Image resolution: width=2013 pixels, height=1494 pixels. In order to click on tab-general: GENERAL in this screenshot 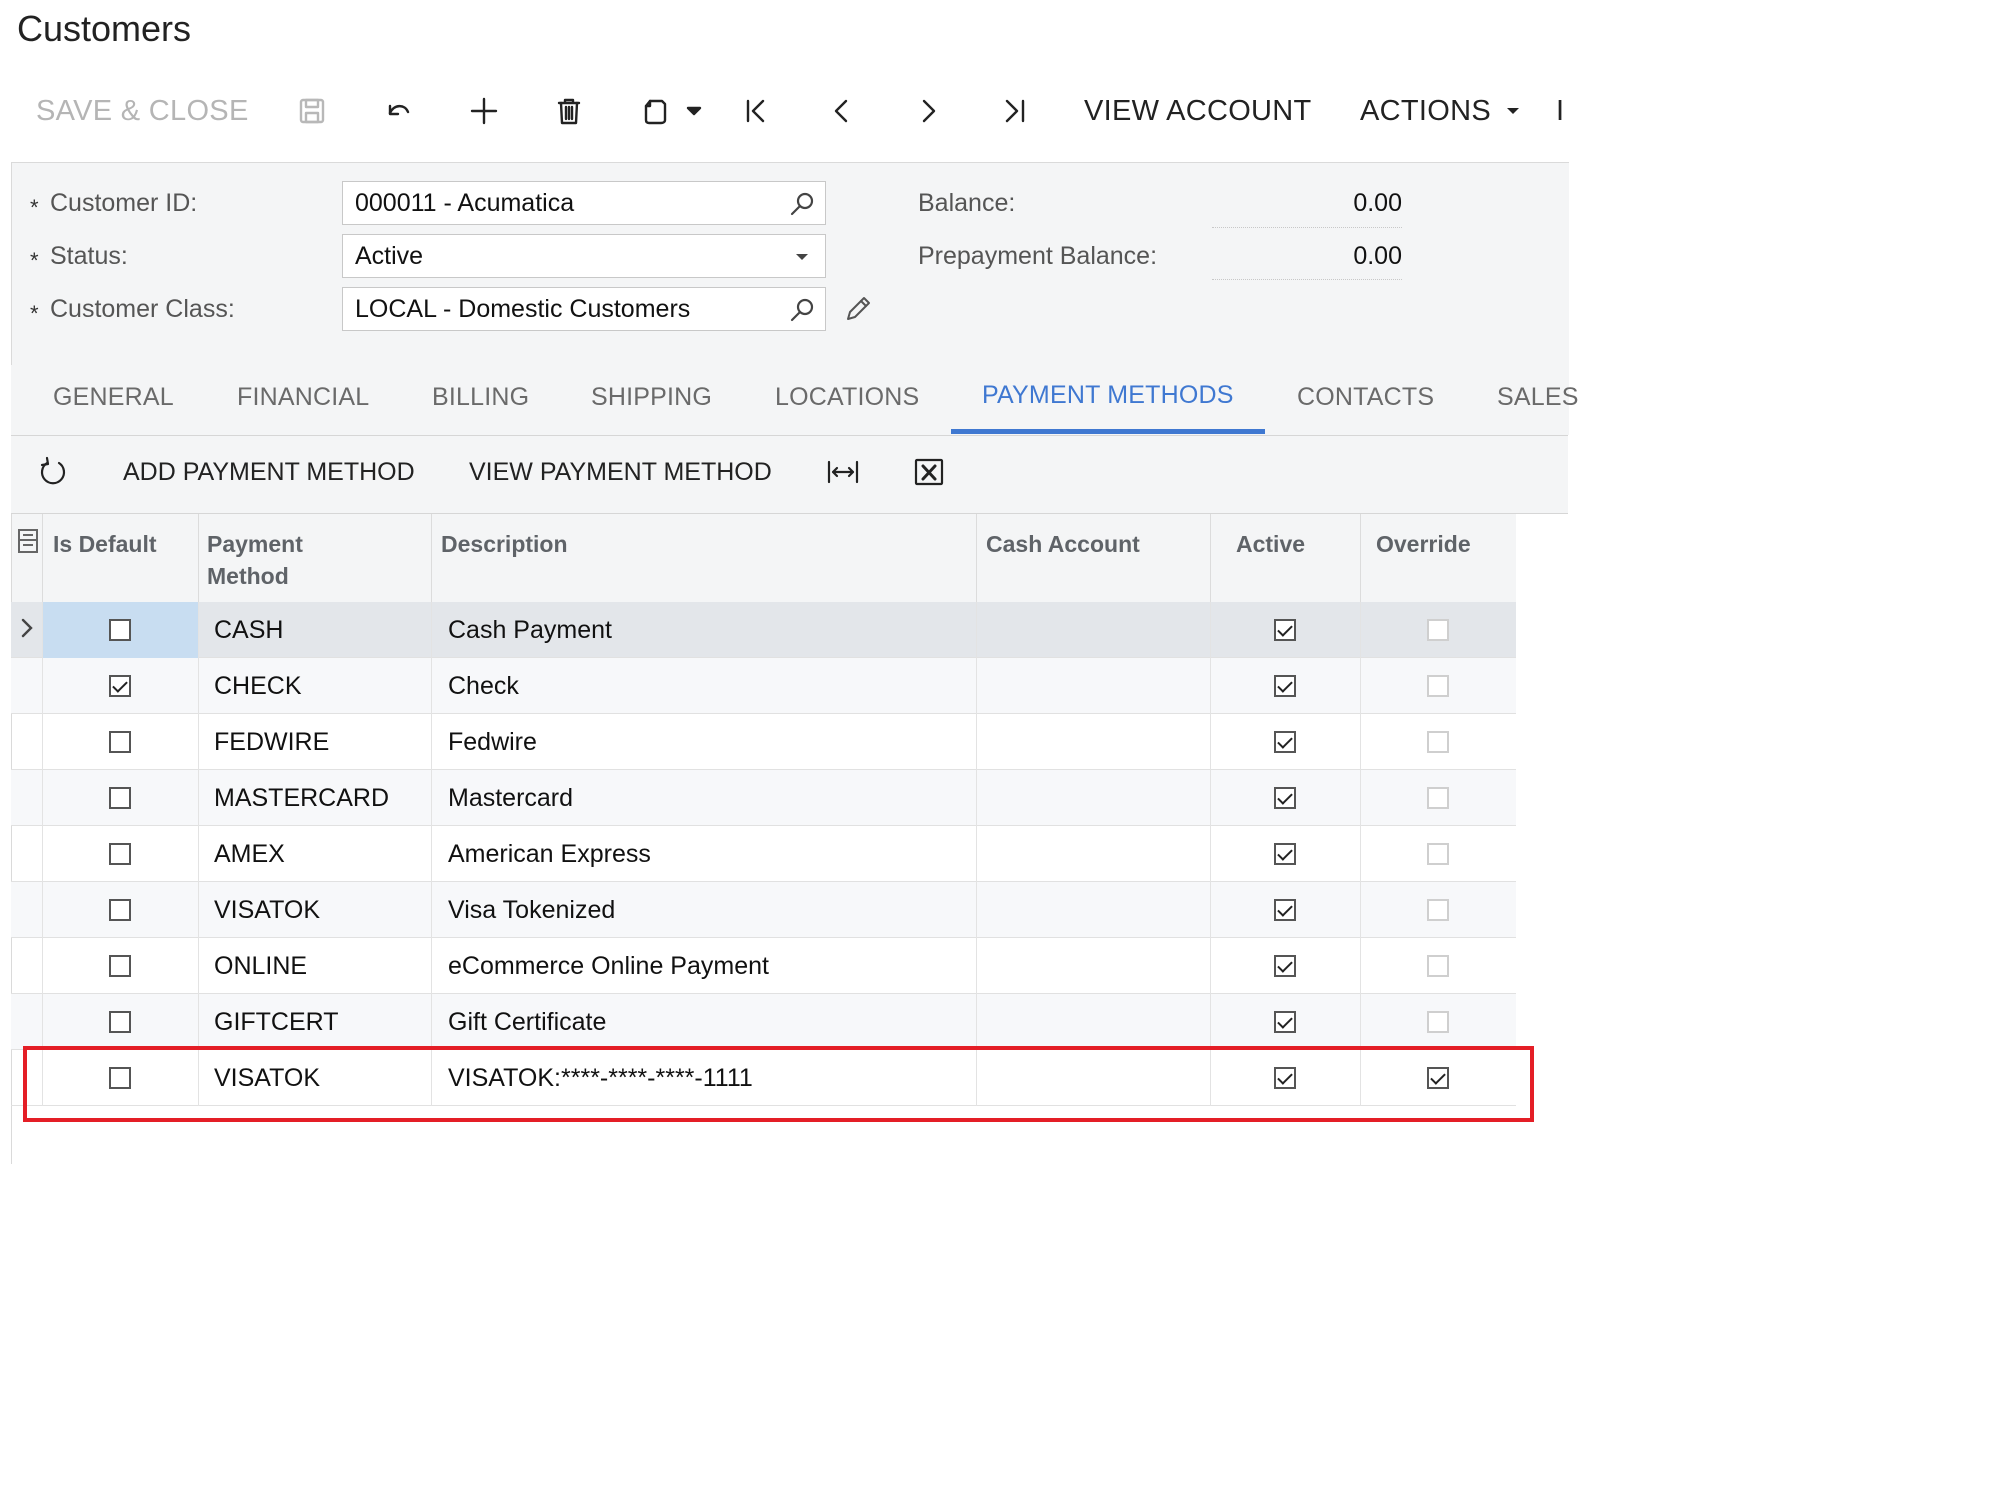, I will do `click(113, 397)`.